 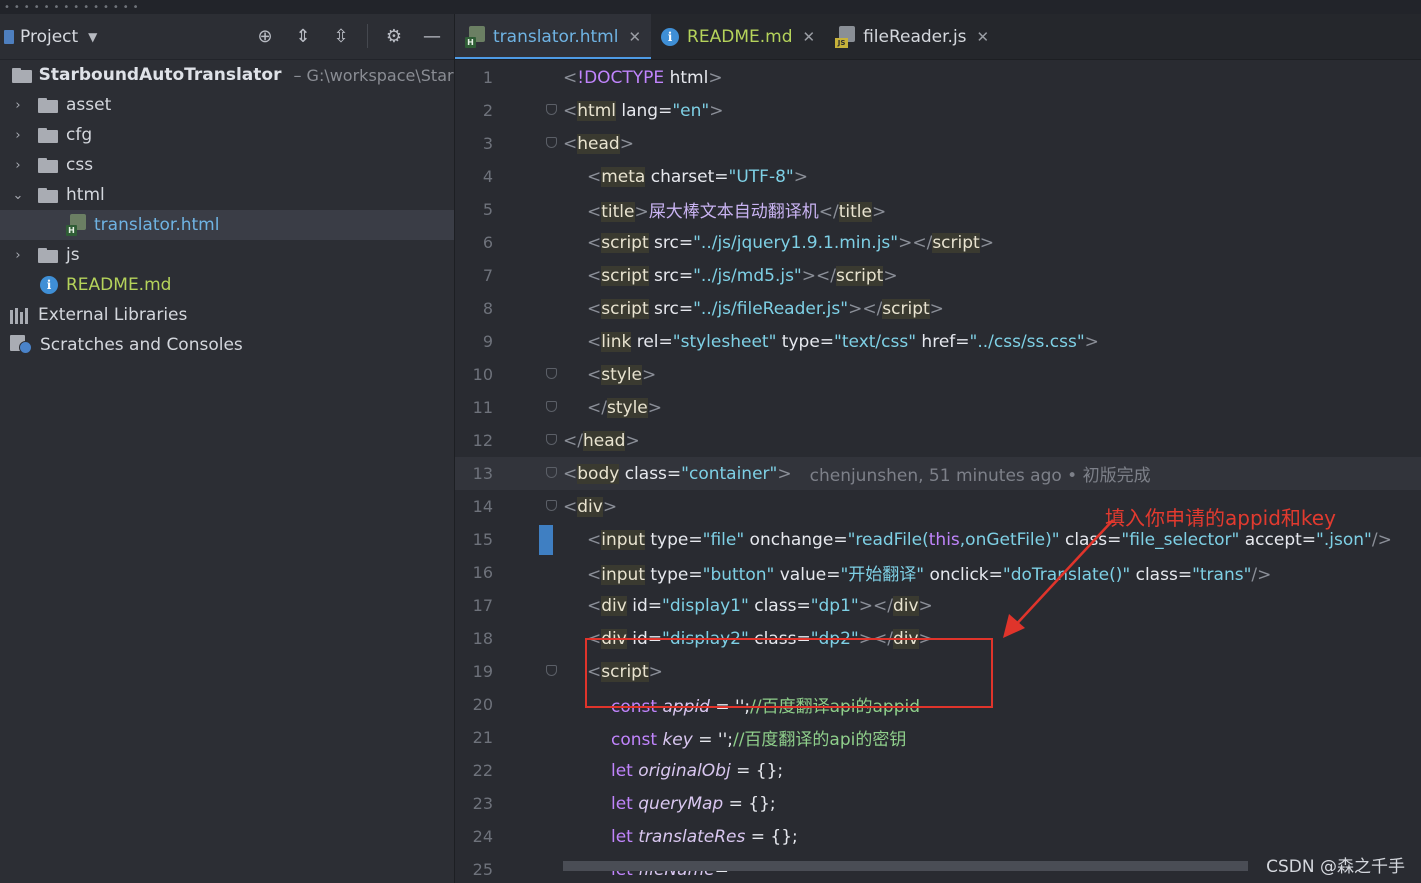 What do you see at coordinates (637, 605) in the screenshot?
I see `code-token: id` at bounding box center [637, 605].